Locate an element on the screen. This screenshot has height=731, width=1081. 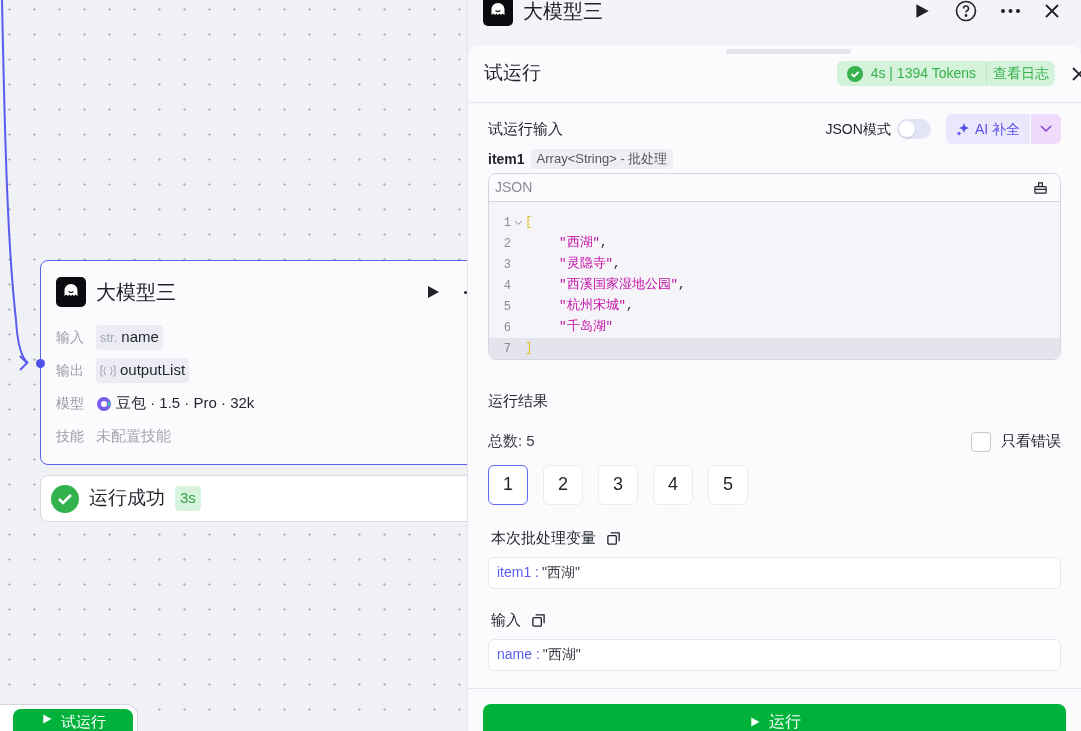
page-tab: 1 is located at coordinates (508, 484).